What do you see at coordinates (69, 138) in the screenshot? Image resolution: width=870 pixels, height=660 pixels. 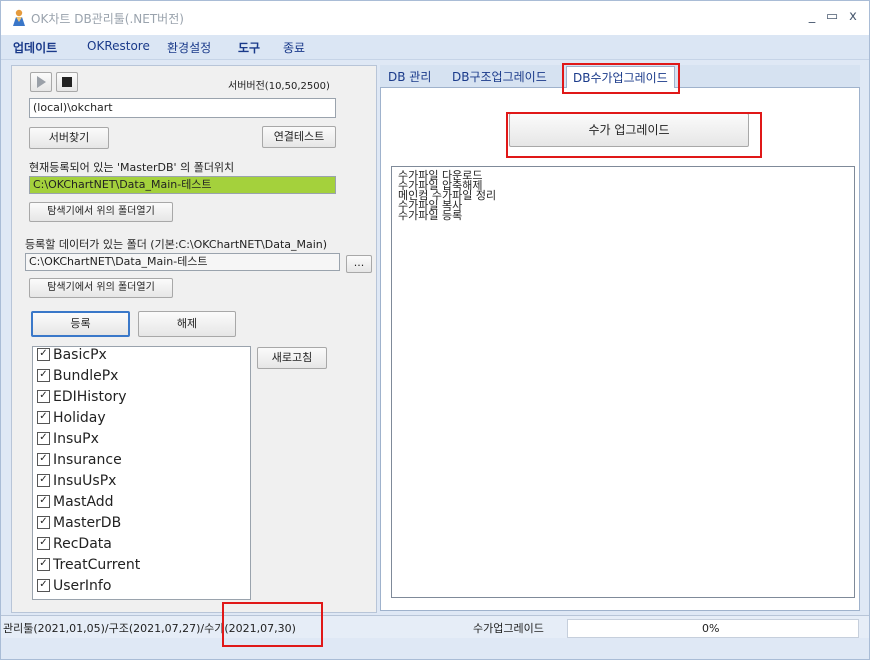 I see `find-server-button: 서버찾기` at bounding box center [69, 138].